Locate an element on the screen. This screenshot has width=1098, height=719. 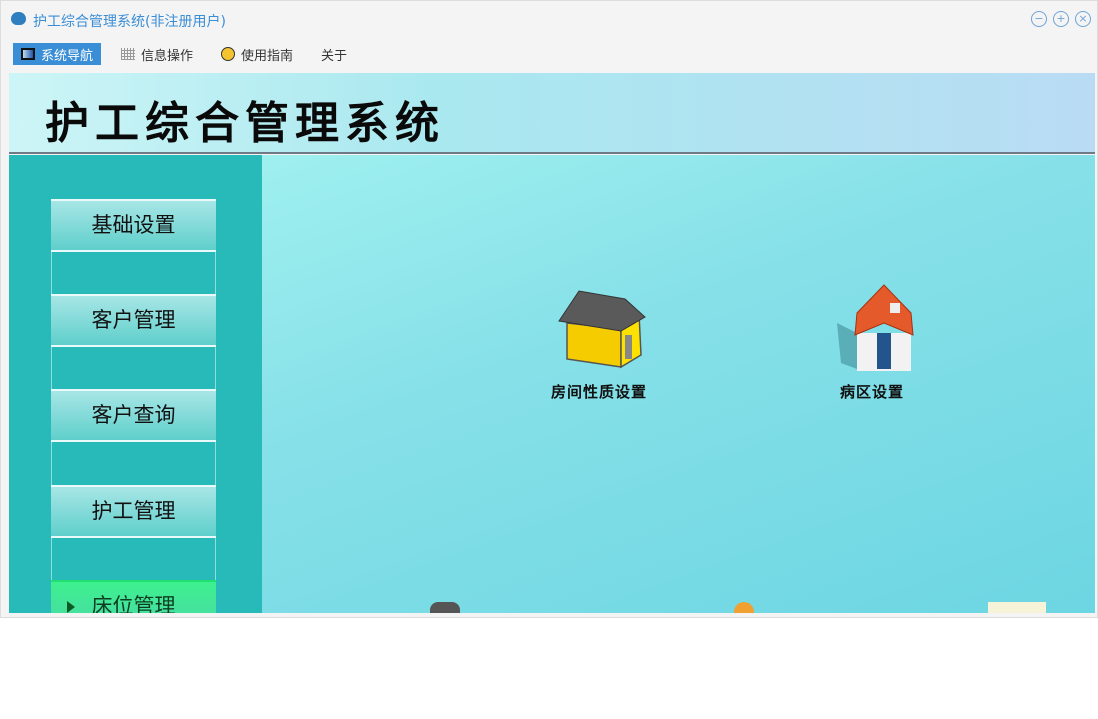
close-icon: × is located at coordinates (1083, 19).